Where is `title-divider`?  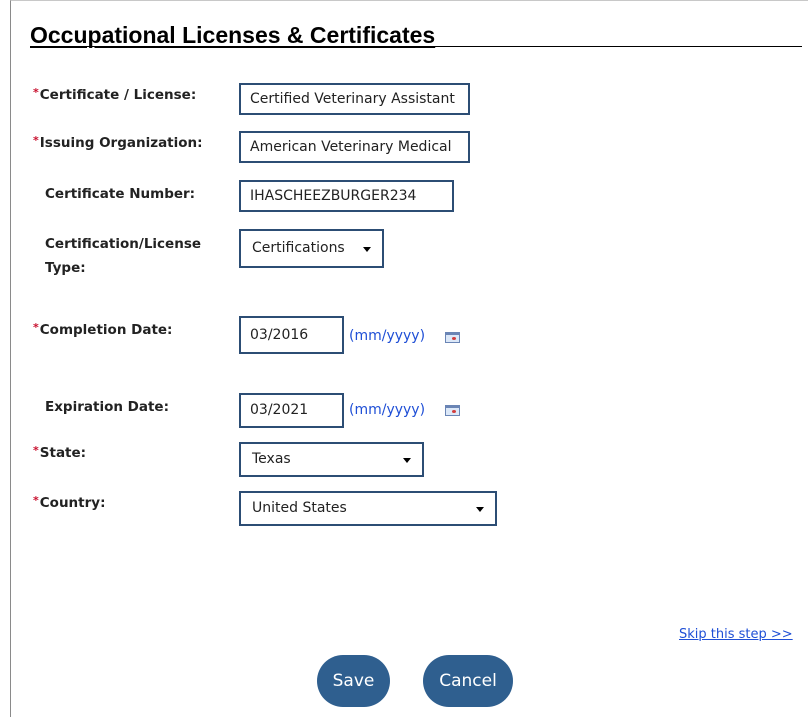 title-divider is located at coordinates (416, 46).